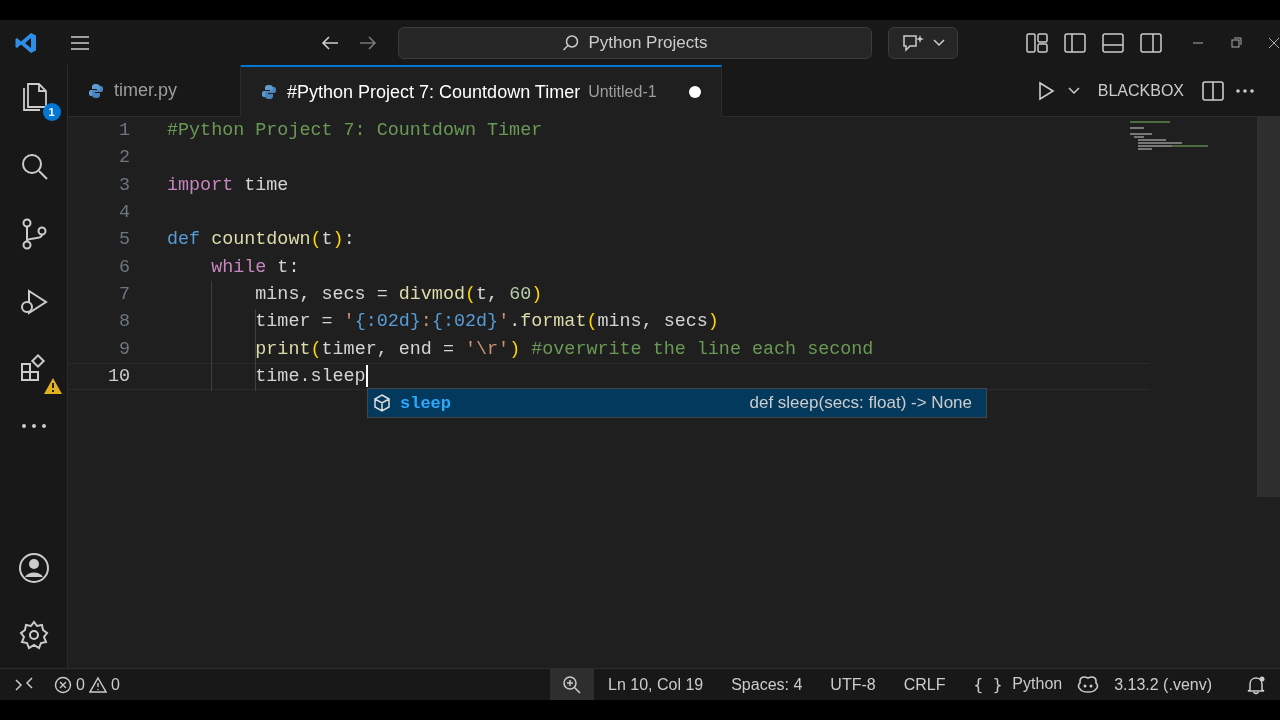 Image resolution: width=1280 pixels, height=720 pixels. Describe the element at coordinates (924, 684) in the screenshot. I see `status-item: CRLF` at that location.